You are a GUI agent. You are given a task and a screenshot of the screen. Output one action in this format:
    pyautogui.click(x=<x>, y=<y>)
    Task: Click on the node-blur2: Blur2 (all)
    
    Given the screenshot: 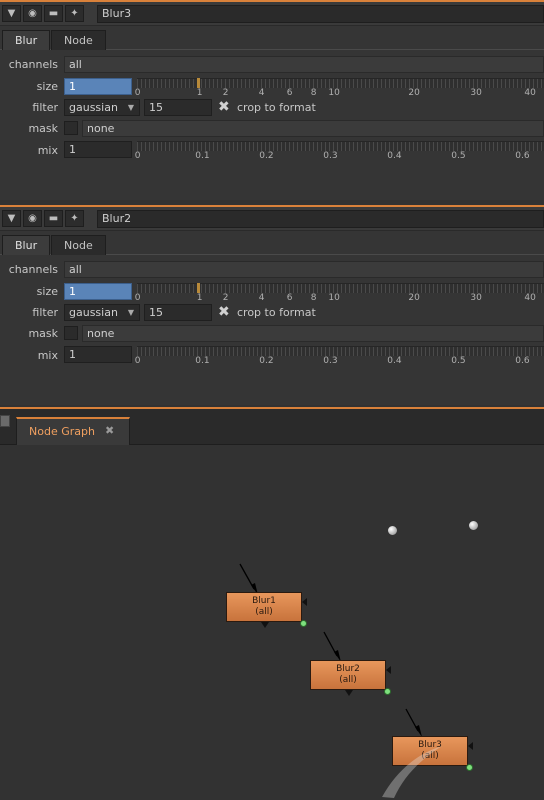 What is the action you would take?
    pyautogui.click(x=350, y=678)
    